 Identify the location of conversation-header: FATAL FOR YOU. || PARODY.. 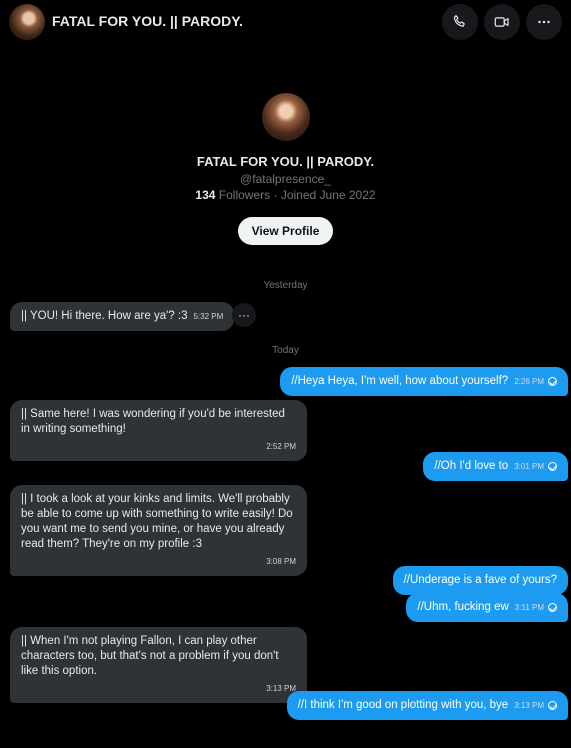
(285, 22).